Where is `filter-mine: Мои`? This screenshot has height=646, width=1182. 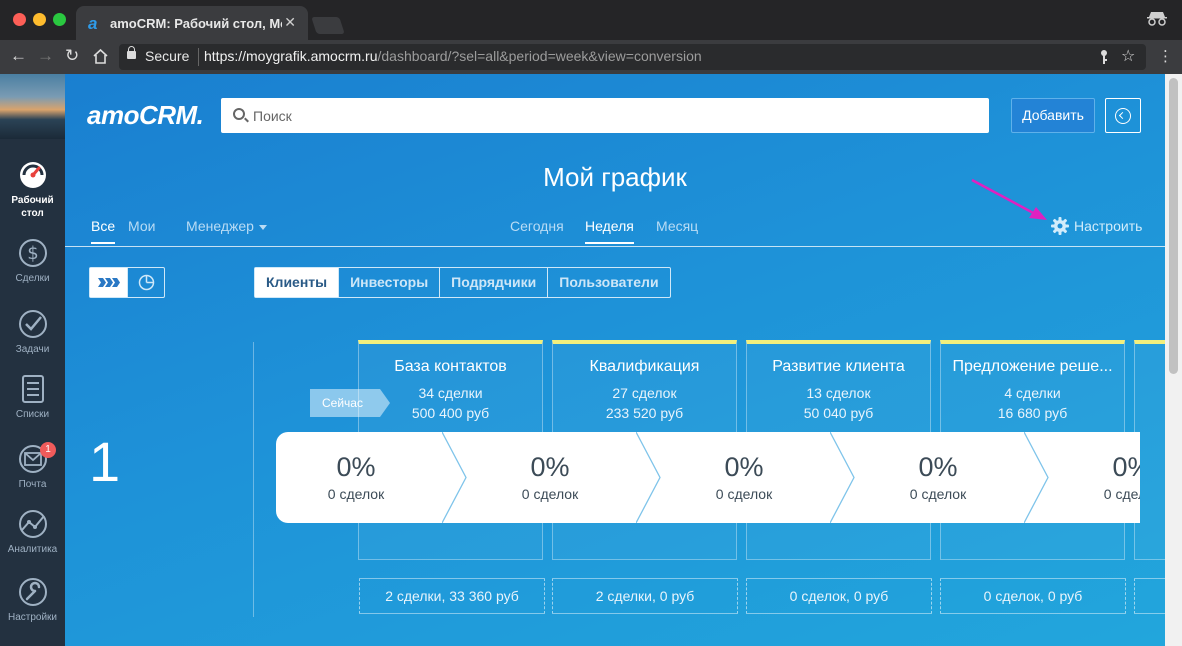 filter-mine: Мои is located at coordinates (141, 226).